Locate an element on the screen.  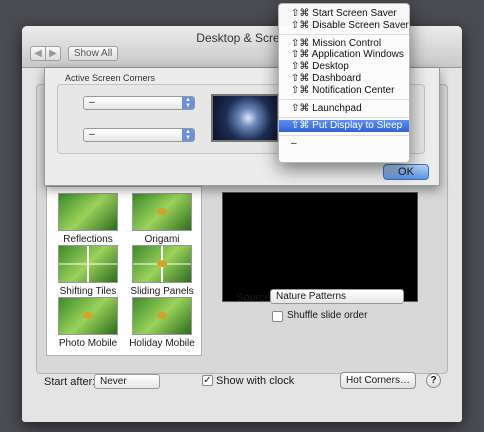
menu-item-notification-center: ⇧⌘ Notification Center is located at coordinates (344, 91).